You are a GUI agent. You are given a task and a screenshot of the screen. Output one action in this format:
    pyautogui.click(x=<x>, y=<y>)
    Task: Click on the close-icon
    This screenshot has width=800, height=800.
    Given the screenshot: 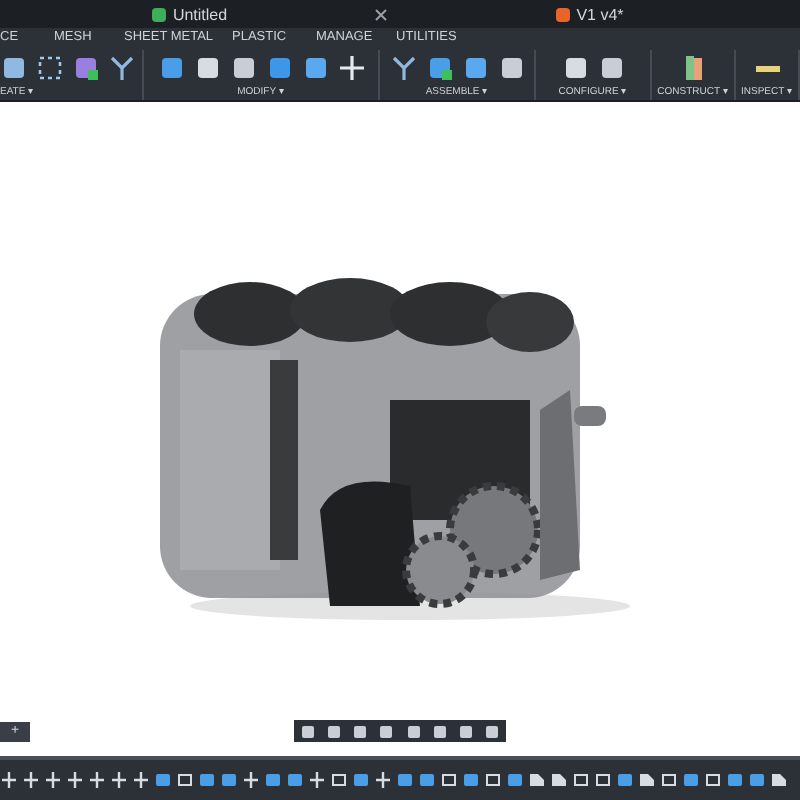 What is the action you would take?
    pyautogui.click(x=381, y=15)
    